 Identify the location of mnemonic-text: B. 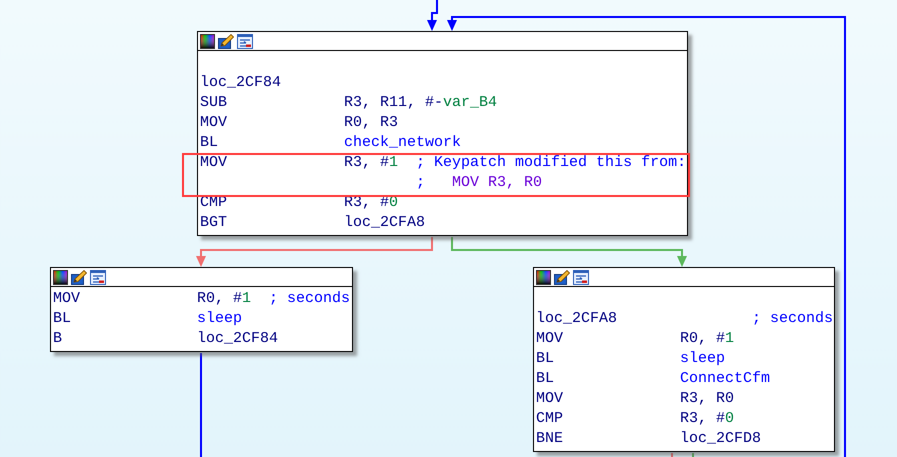
(57, 338).